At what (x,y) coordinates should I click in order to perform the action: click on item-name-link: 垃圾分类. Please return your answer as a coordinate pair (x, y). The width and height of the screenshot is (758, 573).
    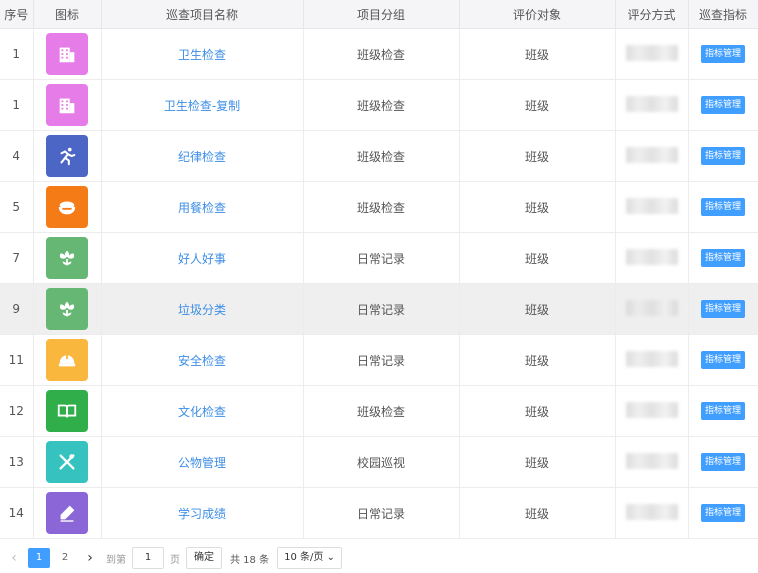
    Looking at the image, I should click on (202, 310).